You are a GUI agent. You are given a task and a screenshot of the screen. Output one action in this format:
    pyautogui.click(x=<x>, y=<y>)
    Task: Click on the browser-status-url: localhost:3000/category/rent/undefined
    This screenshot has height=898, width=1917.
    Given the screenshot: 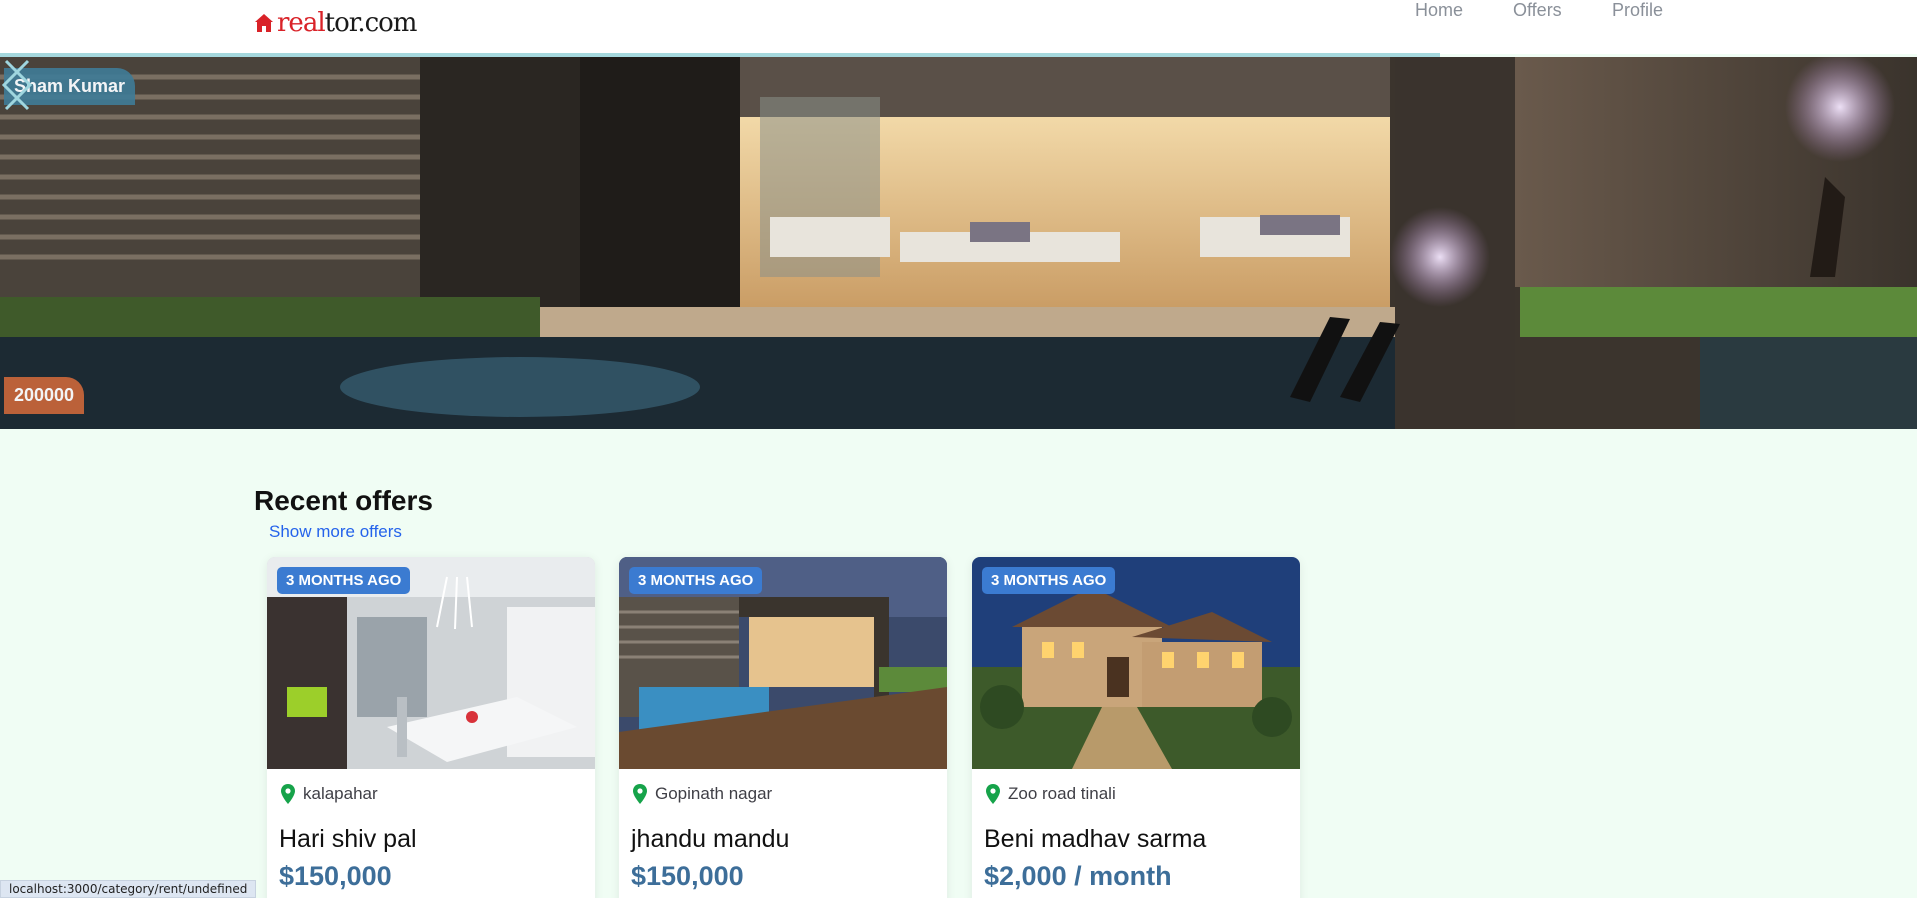 What is the action you would take?
    pyautogui.click(x=128, y=889)
    